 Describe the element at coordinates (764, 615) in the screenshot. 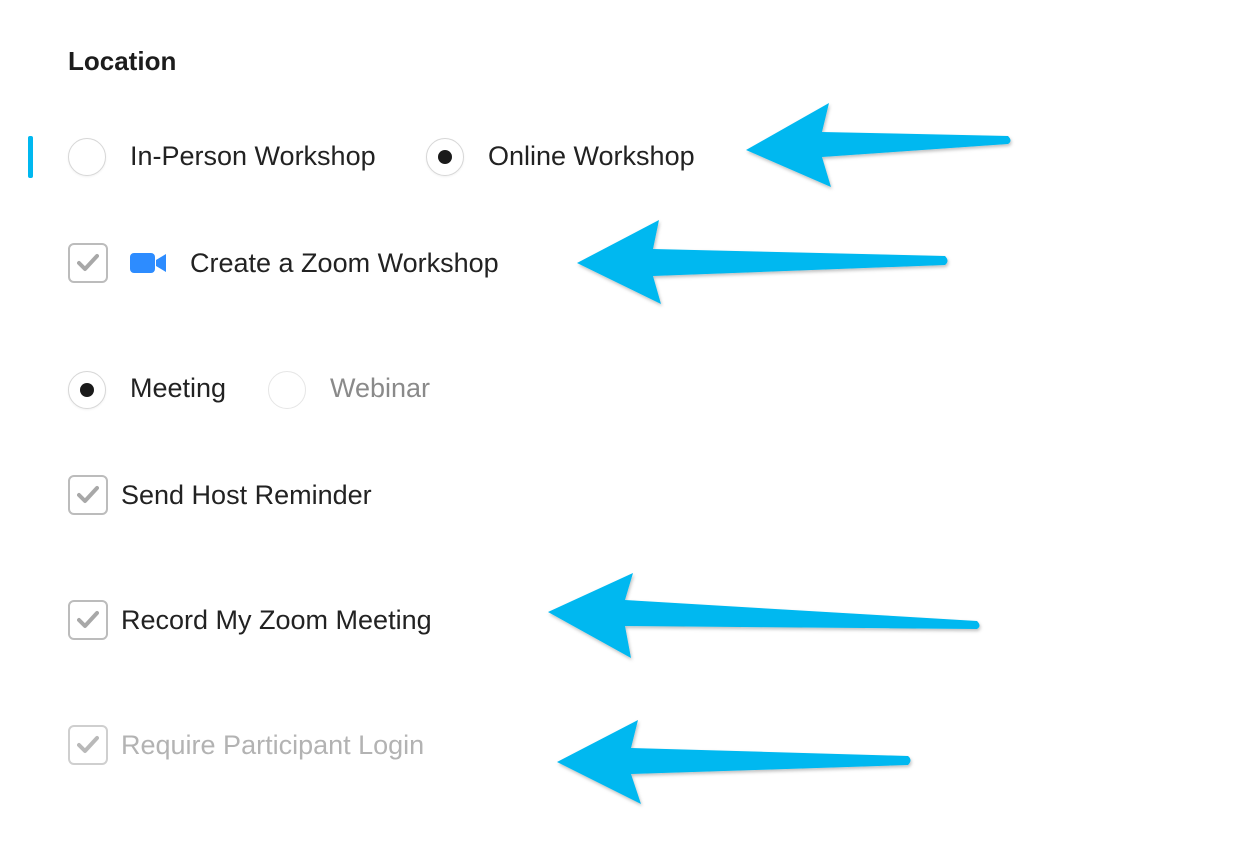

I see `annotation-arrow-record-meeting` at that location.